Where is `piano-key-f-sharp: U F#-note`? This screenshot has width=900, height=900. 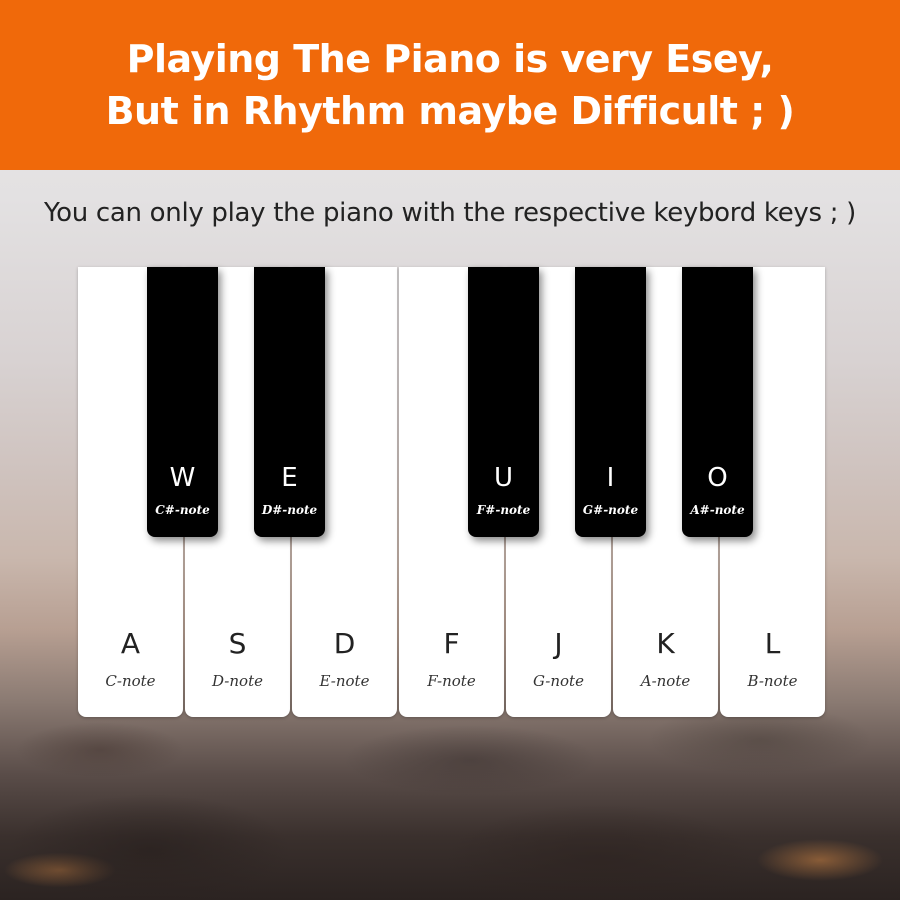 piano-key-f-sharp: U F#-note is located at coordinates (503, 402).